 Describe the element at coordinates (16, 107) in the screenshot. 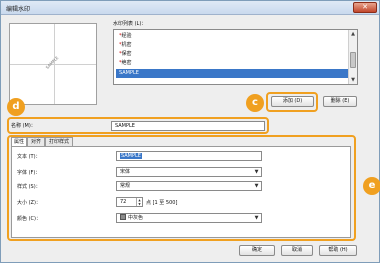

I see `badge-d: d` at that location.